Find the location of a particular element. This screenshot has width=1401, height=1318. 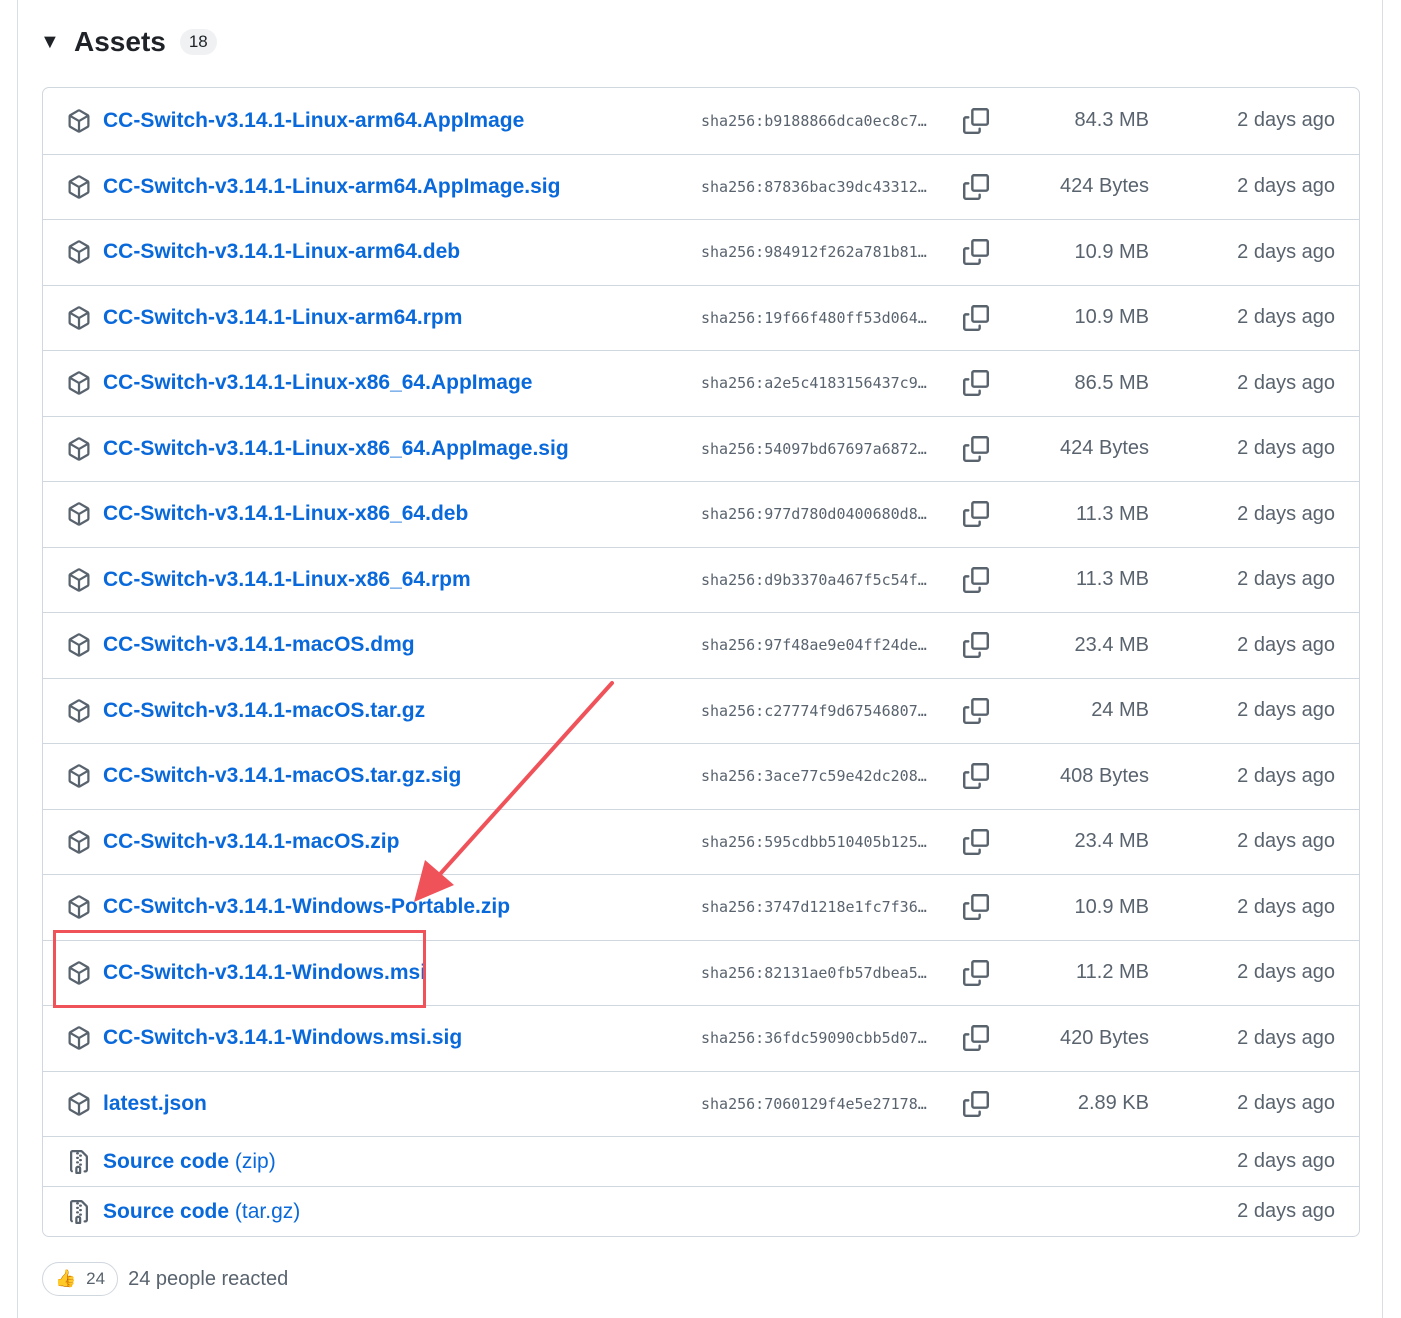

asset-download-link: CC-Switch-v3.14.1-macOS.tar.gz is located at coordinates (264, 711).